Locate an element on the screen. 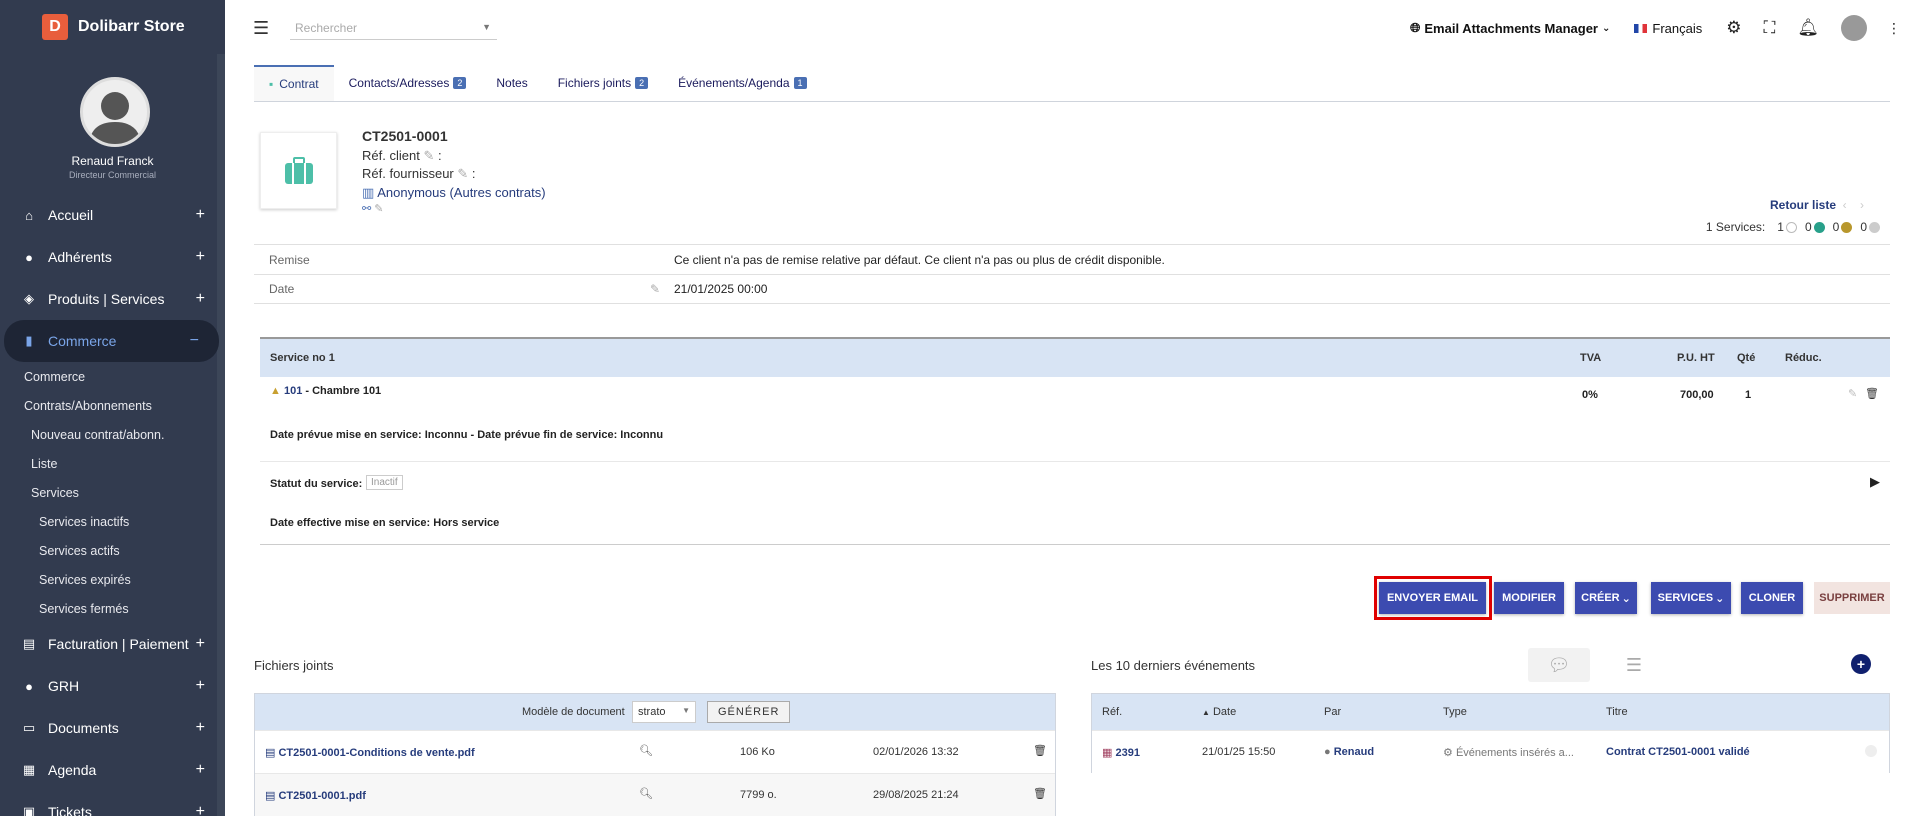 Image resolution: width=1915 pixels, height=816 pixels. user-avatar is located at coordinates (115, 112).